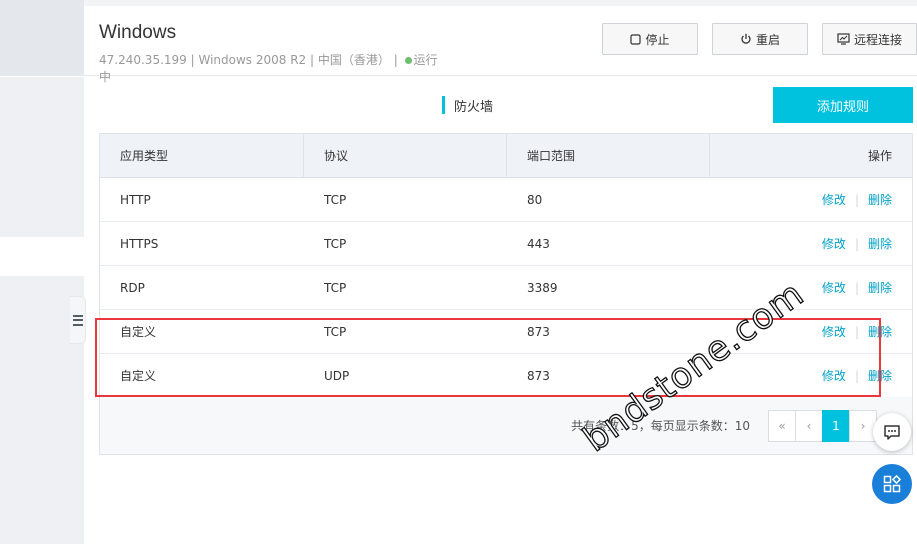 The height and width of the screenshot is (544, 917). I want to click on firewall-section-title: 防火墙, so click(467, 105).